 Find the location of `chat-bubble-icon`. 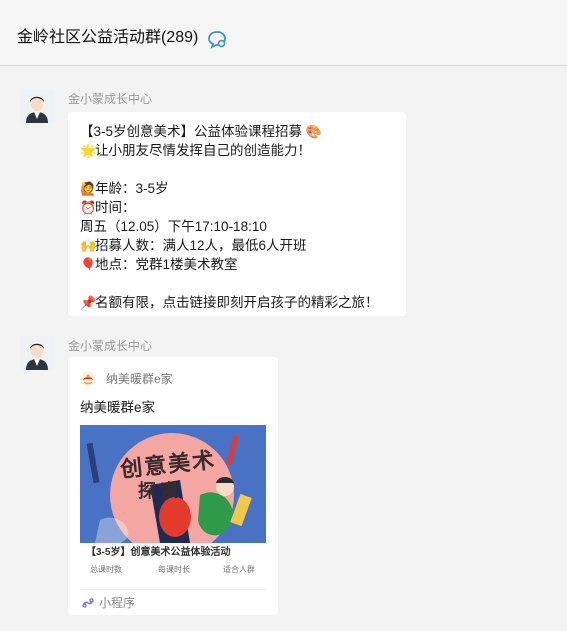

chat-bubble-icon is located at coordinates (217, 39).